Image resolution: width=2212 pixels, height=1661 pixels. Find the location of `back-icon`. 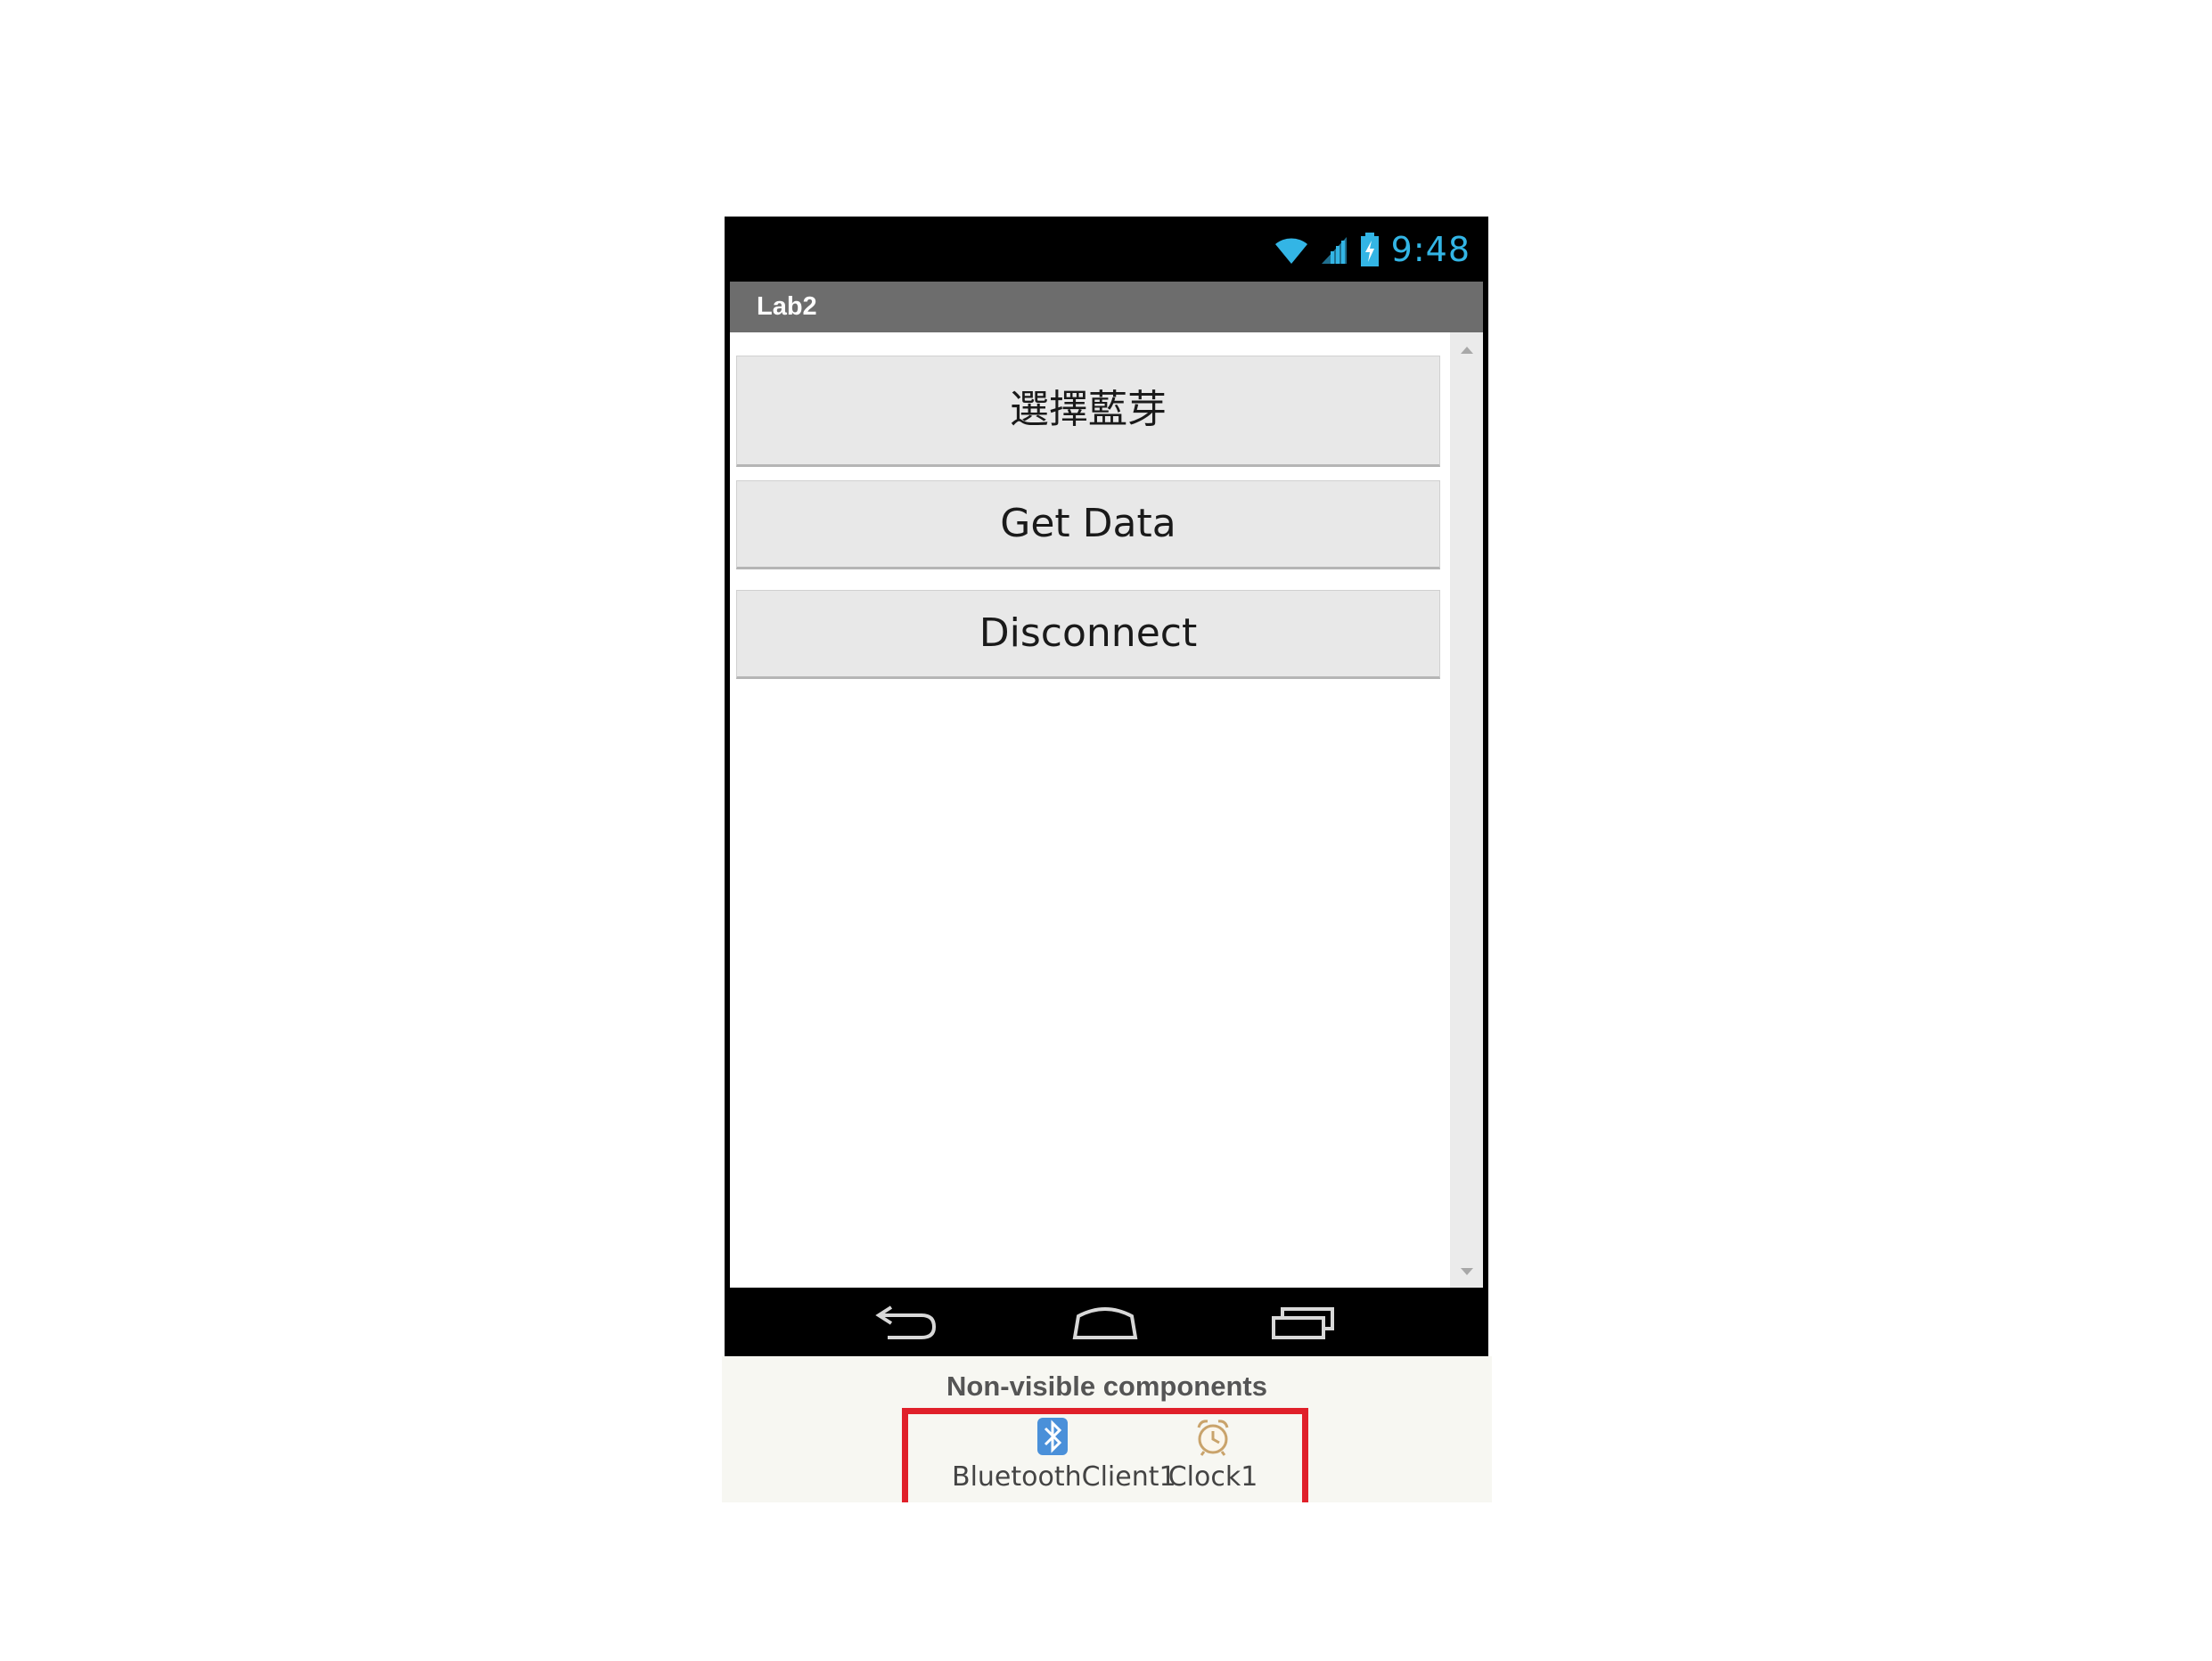

back-icon is located at coordinates (906, 1322).